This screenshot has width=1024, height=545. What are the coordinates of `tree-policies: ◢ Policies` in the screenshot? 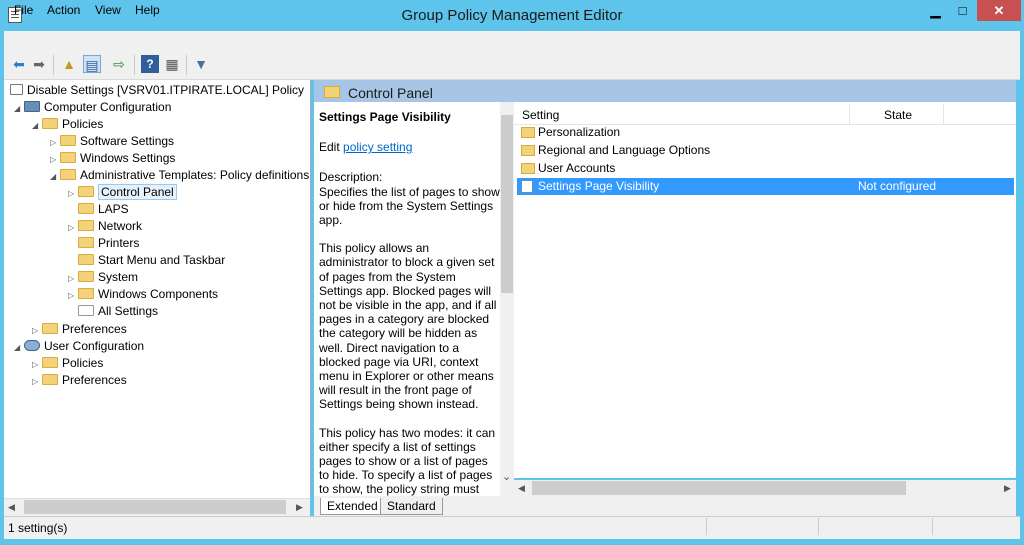 It's located at (67, 124).